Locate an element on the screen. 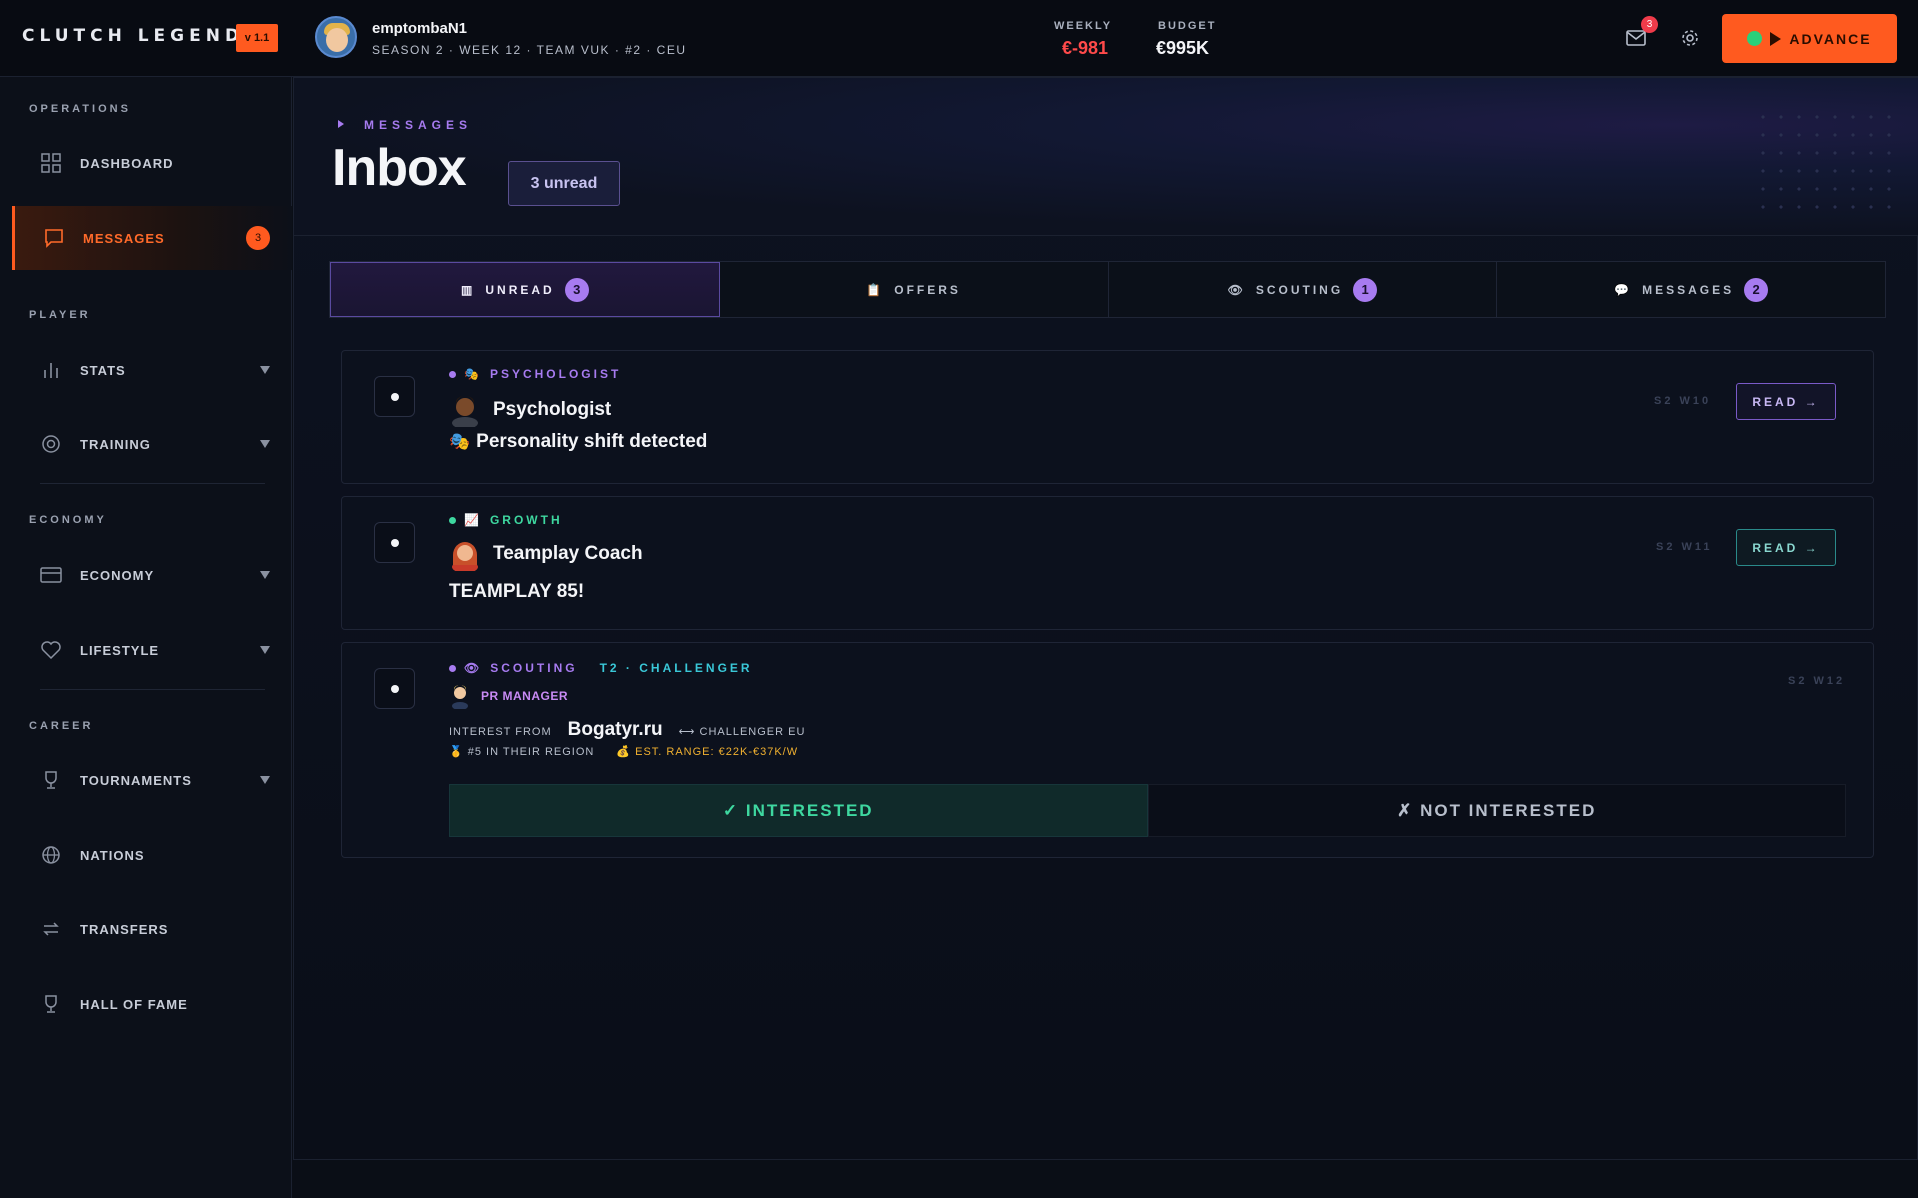  sidebar-item-lifestyle: LIFESTYLE is located at coordinates (152, 650).